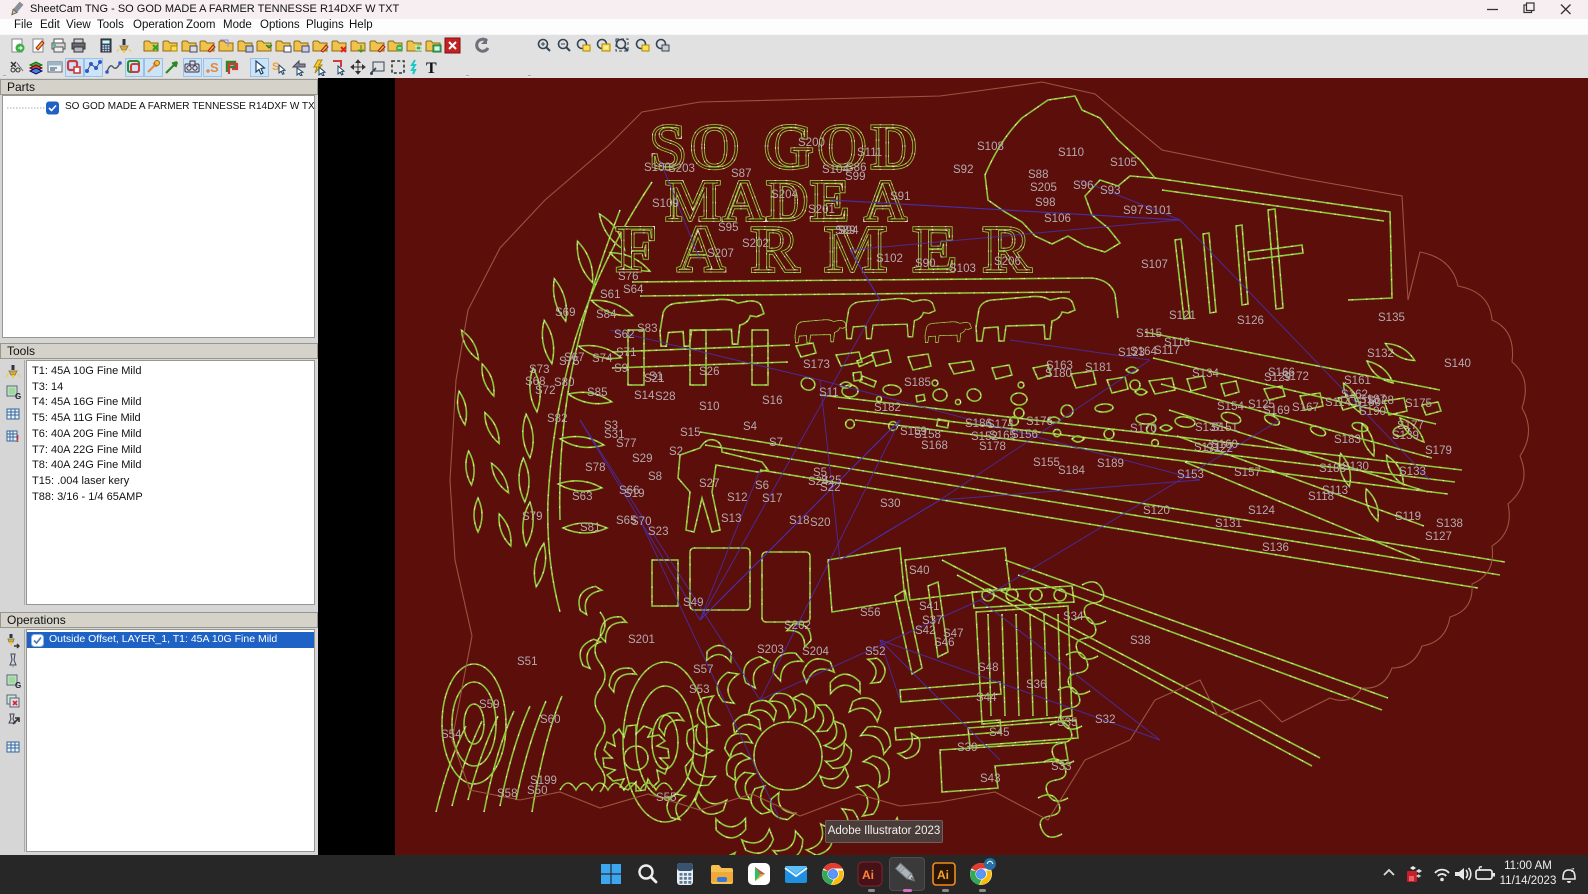 This screenshot has width=1588, height=894. What do you see at coordinates (597, 393) in the screenshot?
I see `svg-text: S85` at bounding box center [597, 393].